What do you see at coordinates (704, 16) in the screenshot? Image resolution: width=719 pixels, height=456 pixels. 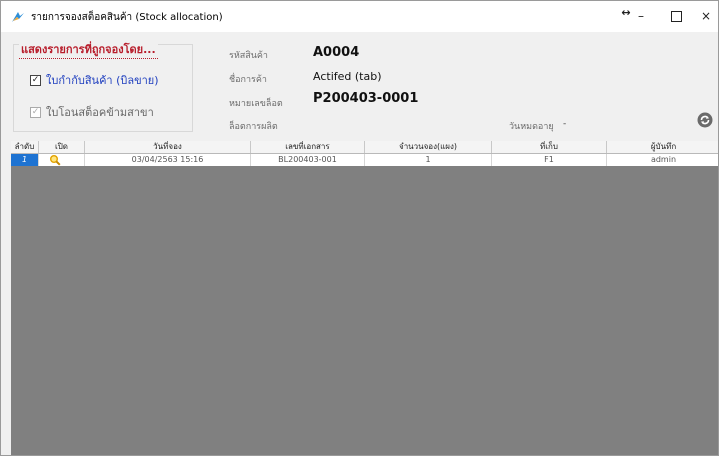 I see `close-button: ×` at bounding box center [704, 16].